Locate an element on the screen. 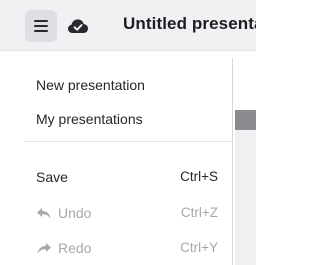  slide-editor-area is located at coordinates (244, 161).